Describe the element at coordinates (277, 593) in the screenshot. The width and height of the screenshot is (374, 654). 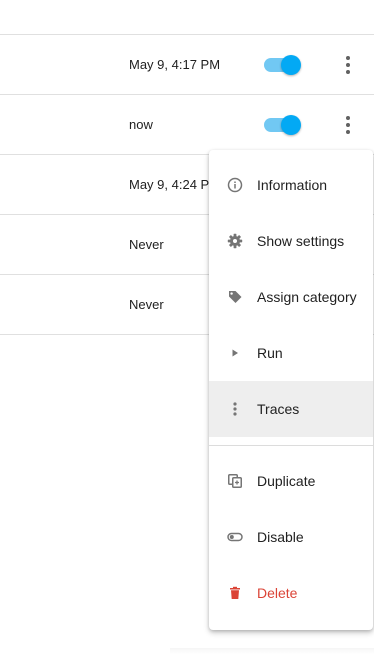
I see `menu-item-label: Delete` at that location.